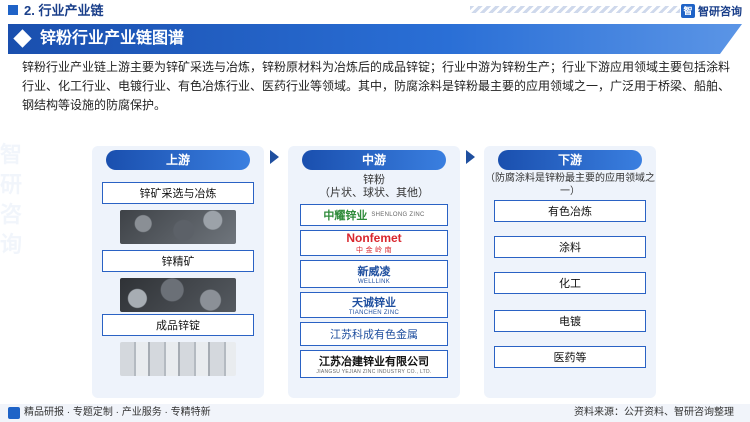 Image resolution: width=750 pixels, height=422 pixels. I want to click on section-title: 2. 行业产业链, so click(64, 10).